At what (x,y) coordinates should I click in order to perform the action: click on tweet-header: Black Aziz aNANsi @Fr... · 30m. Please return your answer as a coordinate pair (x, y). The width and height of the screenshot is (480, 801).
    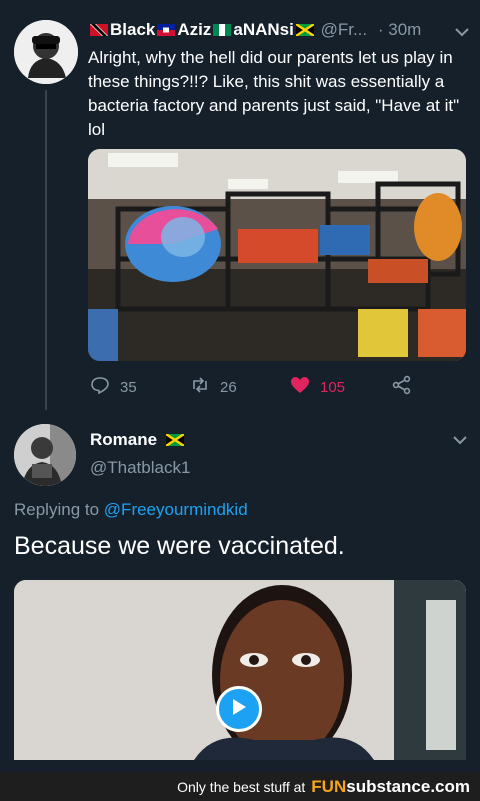
    Looking at the image, I should click on (280, 32).